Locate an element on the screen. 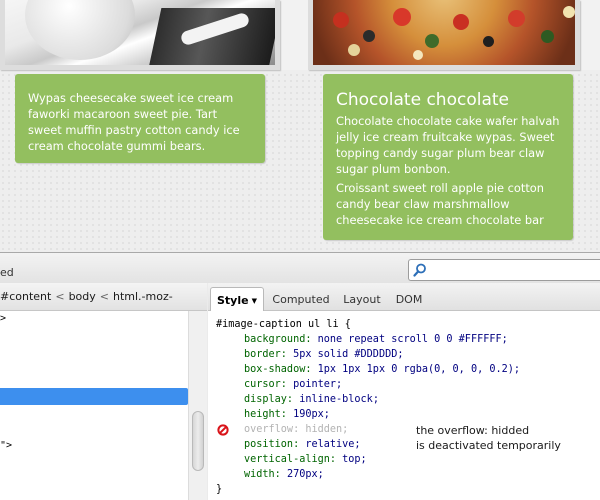 This screenshot has height=500, width=600. magnifier-icon is located at coordinates (419, 270).